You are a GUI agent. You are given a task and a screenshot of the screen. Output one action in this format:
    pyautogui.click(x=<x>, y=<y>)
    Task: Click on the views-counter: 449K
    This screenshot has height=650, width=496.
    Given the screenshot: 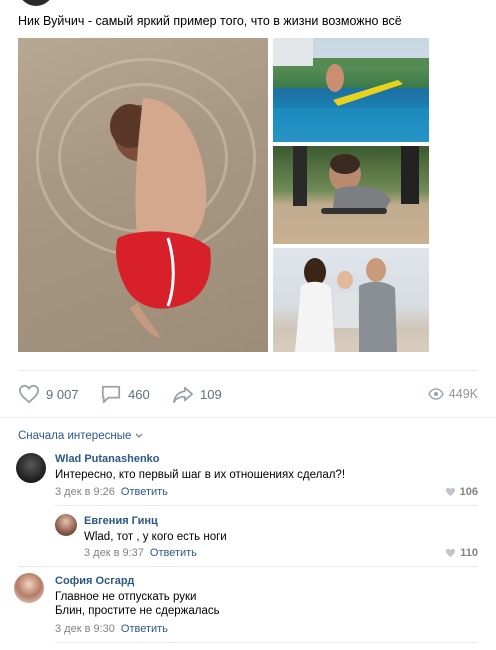 What is the action you would take?
    pyautogui.click(x=453, y=394)
    